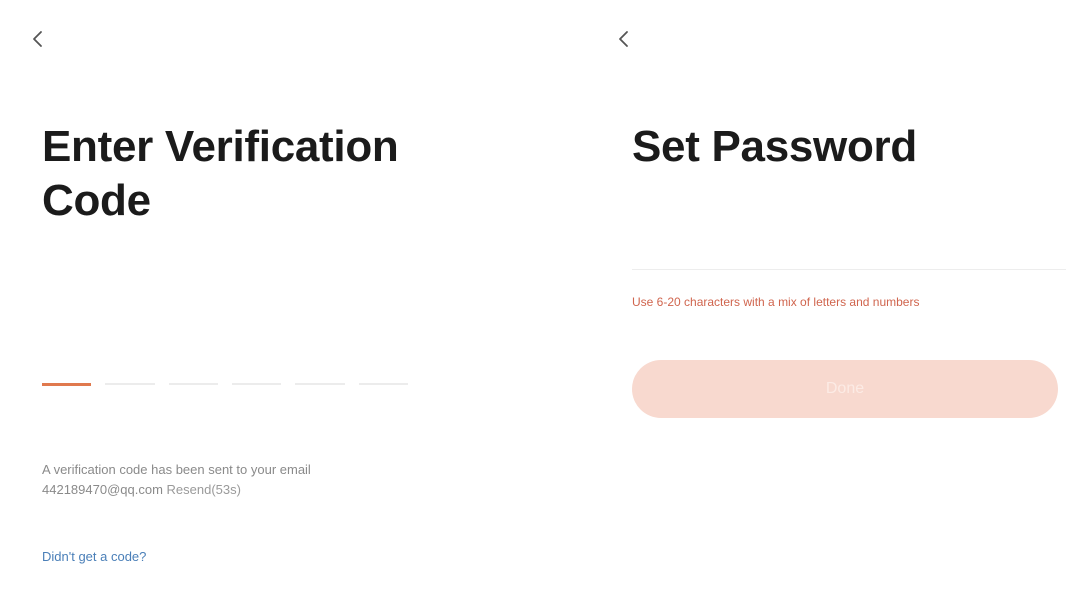  I want to click on resend-countdown: Resend(53s), so click(204, 489).